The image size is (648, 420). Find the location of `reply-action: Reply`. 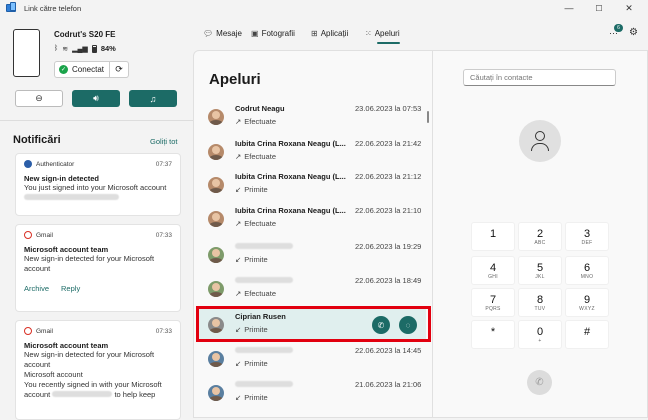

reply-action: Reply is located at coordinates (70, 288).